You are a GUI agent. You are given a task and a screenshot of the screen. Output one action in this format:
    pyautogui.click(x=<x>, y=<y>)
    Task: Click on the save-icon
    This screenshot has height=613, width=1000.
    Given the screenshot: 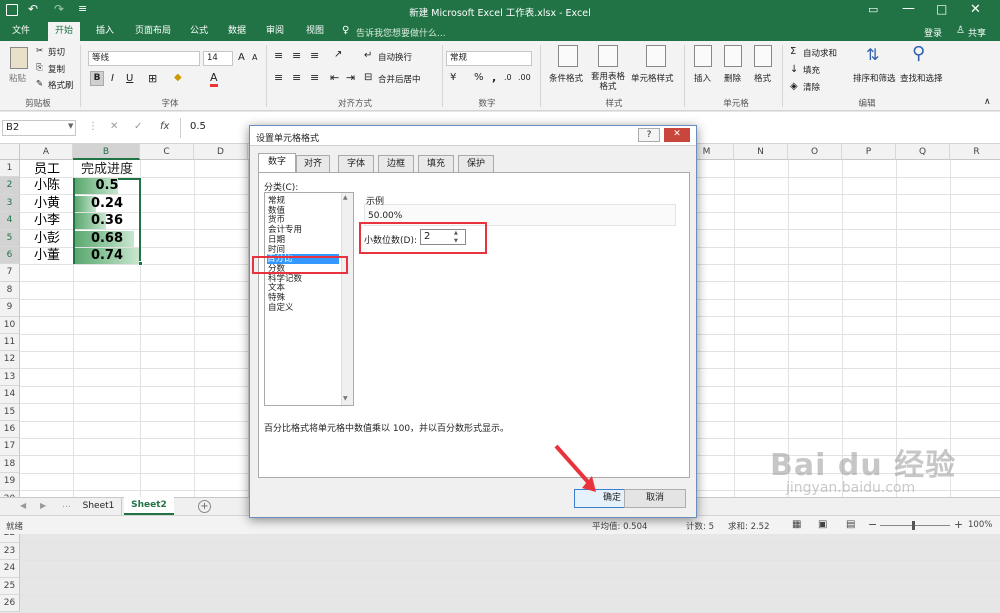 What is the action you would take?
    pyautogui.click(x=12, y=10)
    